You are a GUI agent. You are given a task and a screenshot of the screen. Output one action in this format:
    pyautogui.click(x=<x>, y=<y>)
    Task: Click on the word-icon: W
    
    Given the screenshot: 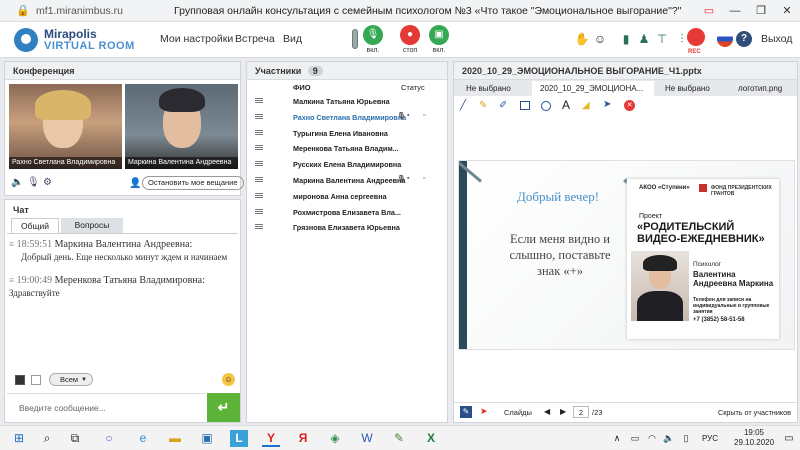 What is the action you would take?
    pyautogui.click(x=367, y=438)
    